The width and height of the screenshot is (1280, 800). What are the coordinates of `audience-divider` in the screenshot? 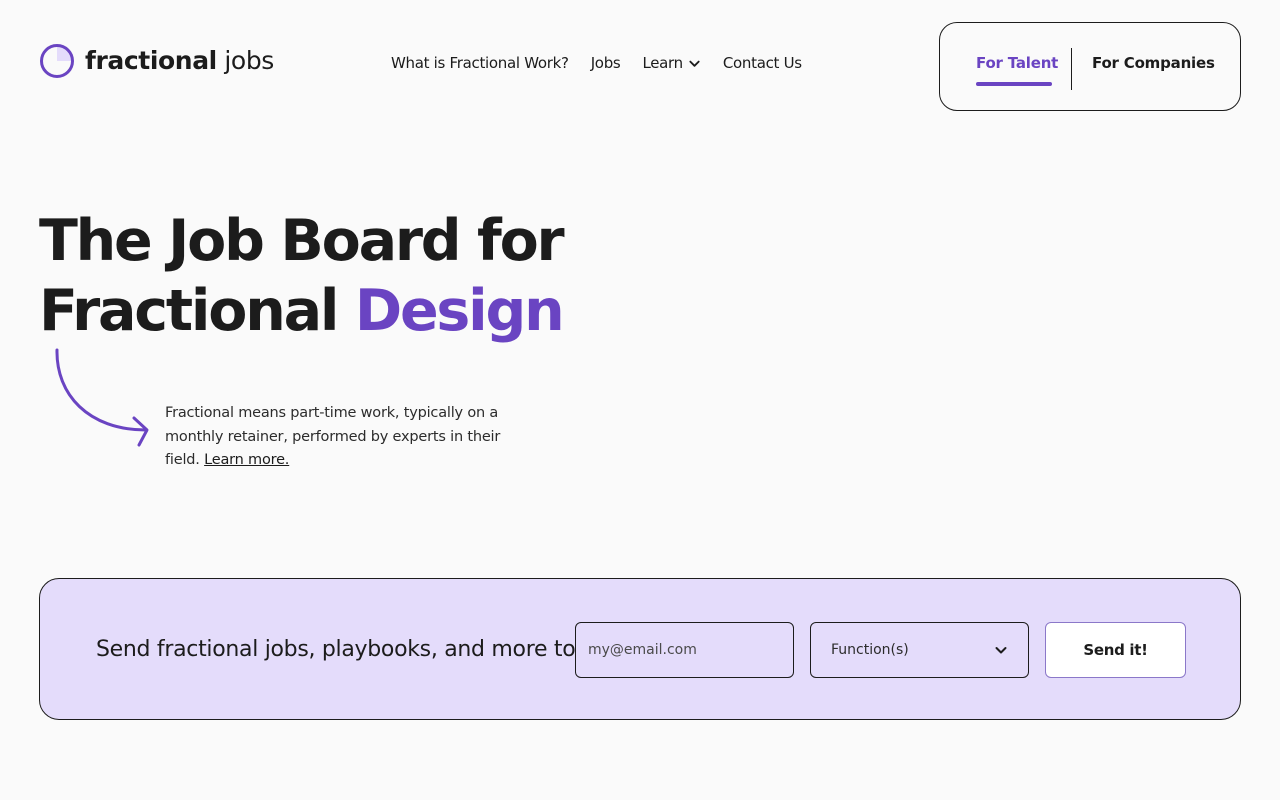 It's located at (1071, 69).